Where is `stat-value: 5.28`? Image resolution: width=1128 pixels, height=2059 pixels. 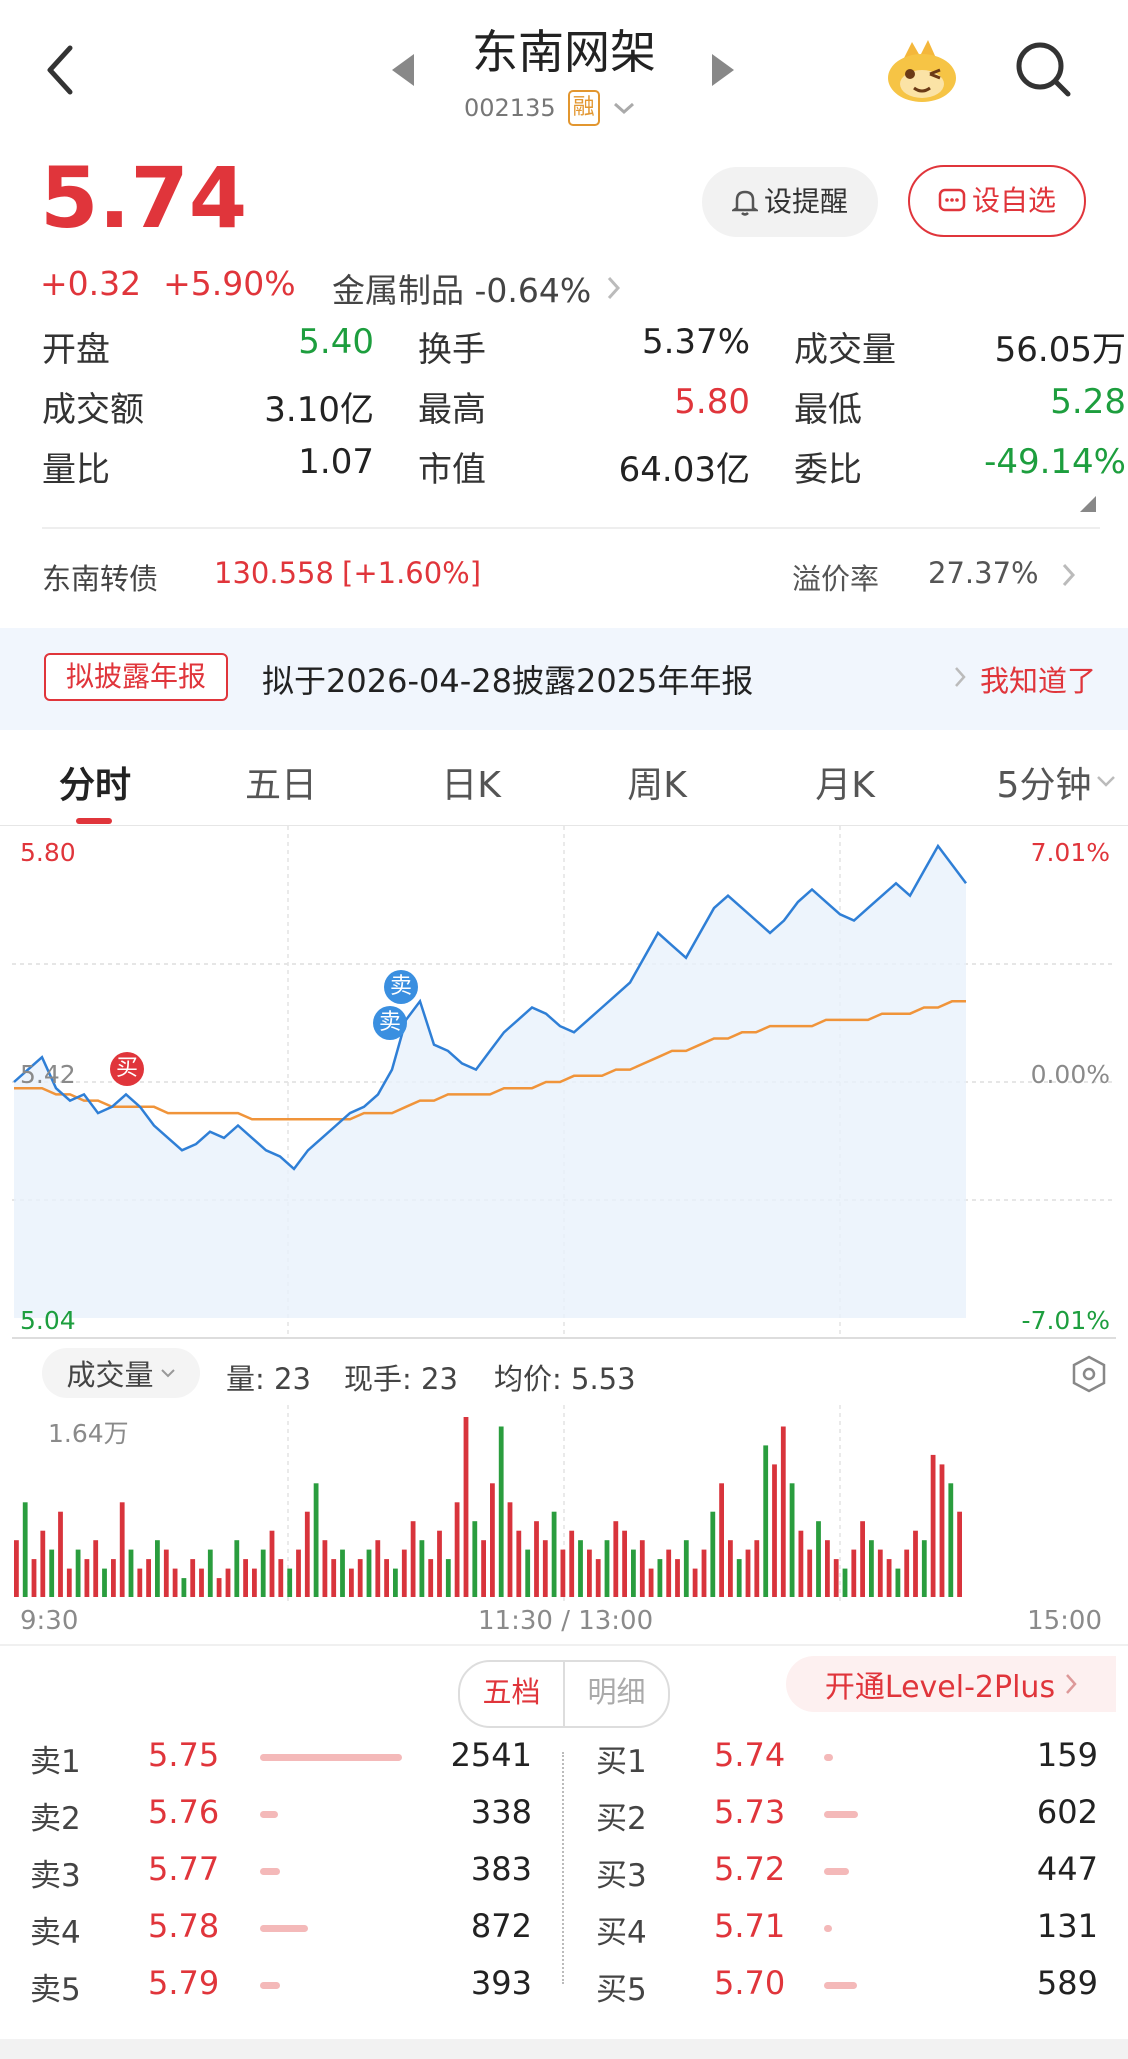 stat-value: 5.28 is located at coordinates (1088, 402).